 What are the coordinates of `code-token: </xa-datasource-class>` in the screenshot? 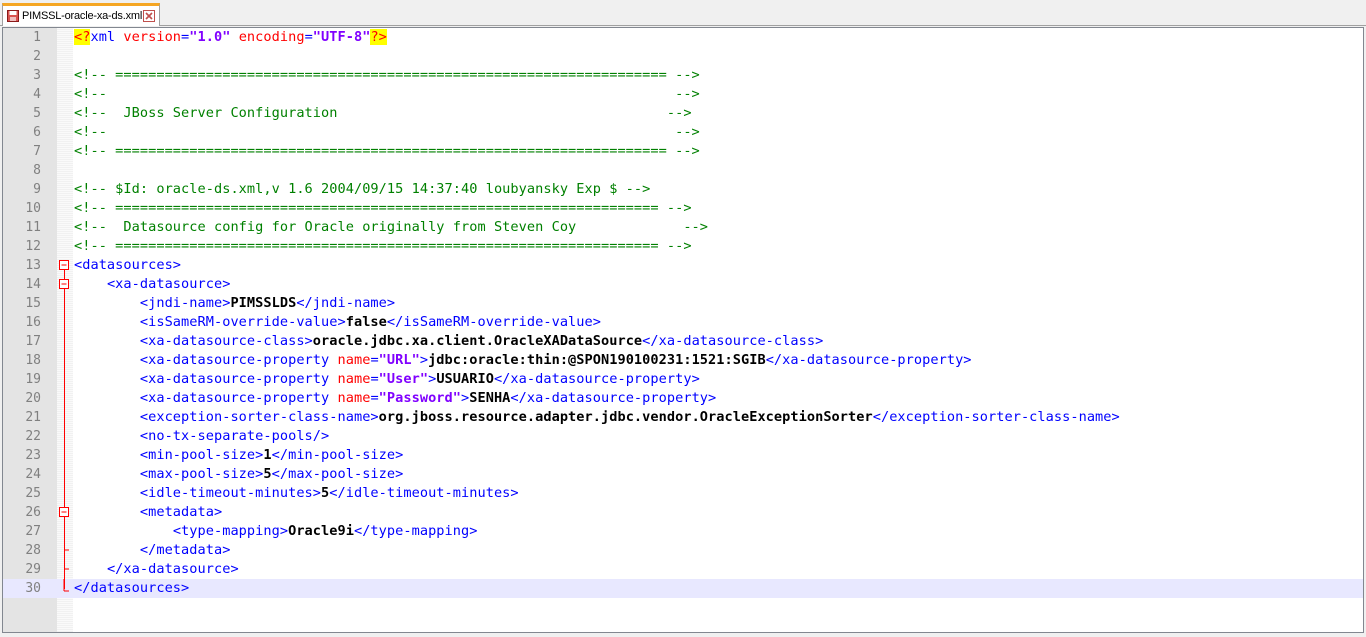 It's located at (733, 341).